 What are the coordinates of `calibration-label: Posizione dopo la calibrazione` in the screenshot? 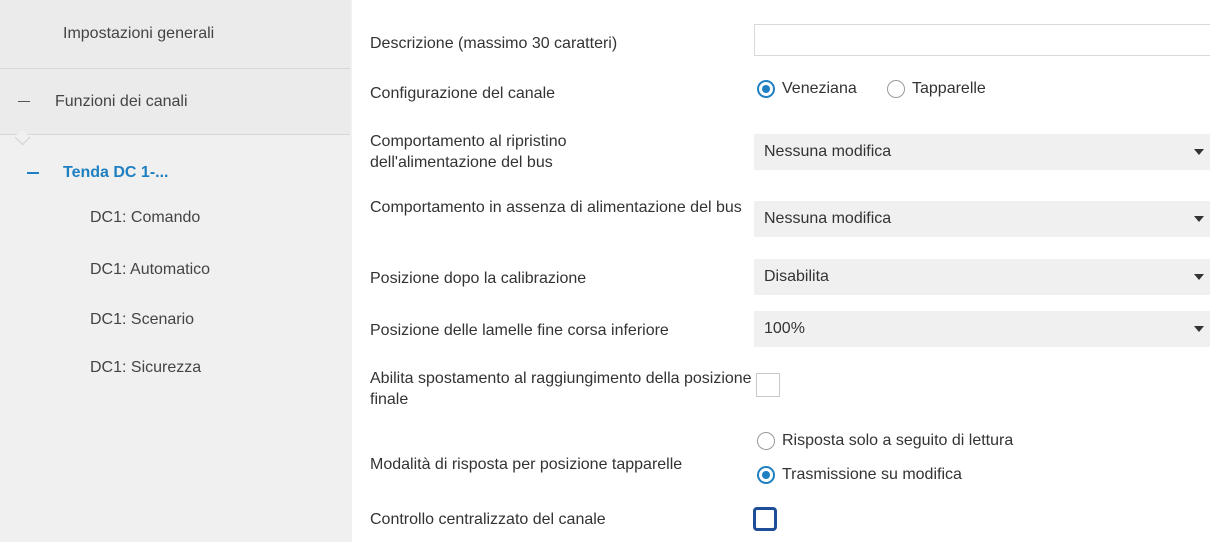 It's located at (478, 278).